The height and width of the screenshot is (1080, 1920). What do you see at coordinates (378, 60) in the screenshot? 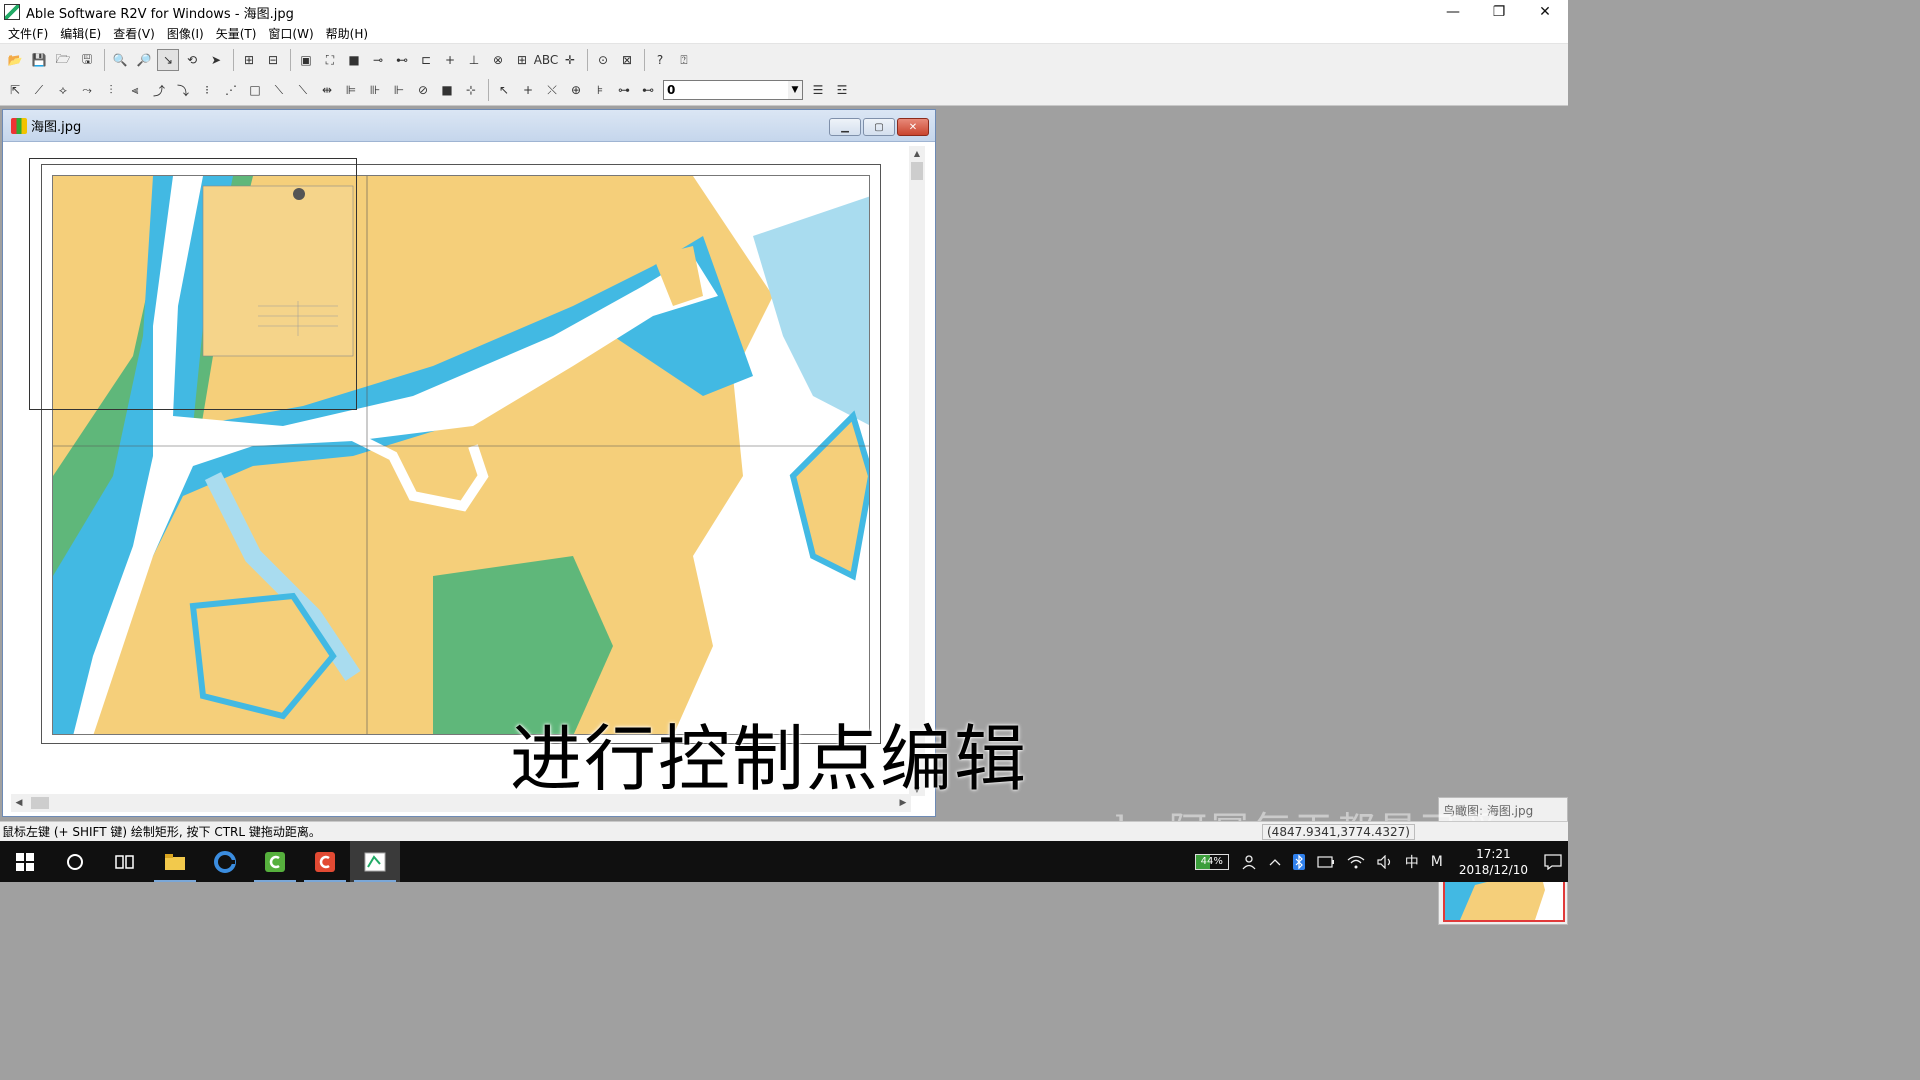
I see `connect-left-button: ⊸` at bounding box center [378, 60].